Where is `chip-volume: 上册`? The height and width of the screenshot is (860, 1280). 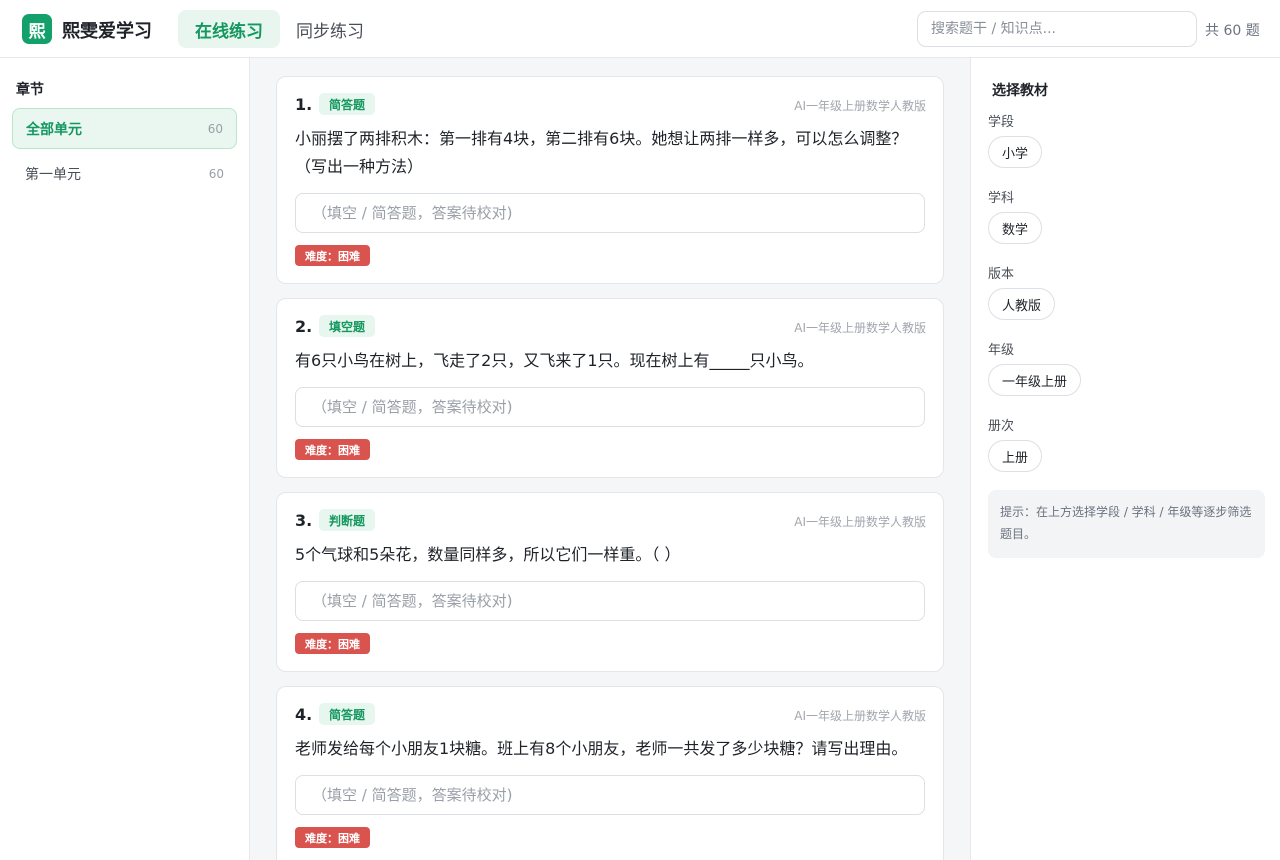 chip-volume: 上册 is located at coordinates (1015, 456).